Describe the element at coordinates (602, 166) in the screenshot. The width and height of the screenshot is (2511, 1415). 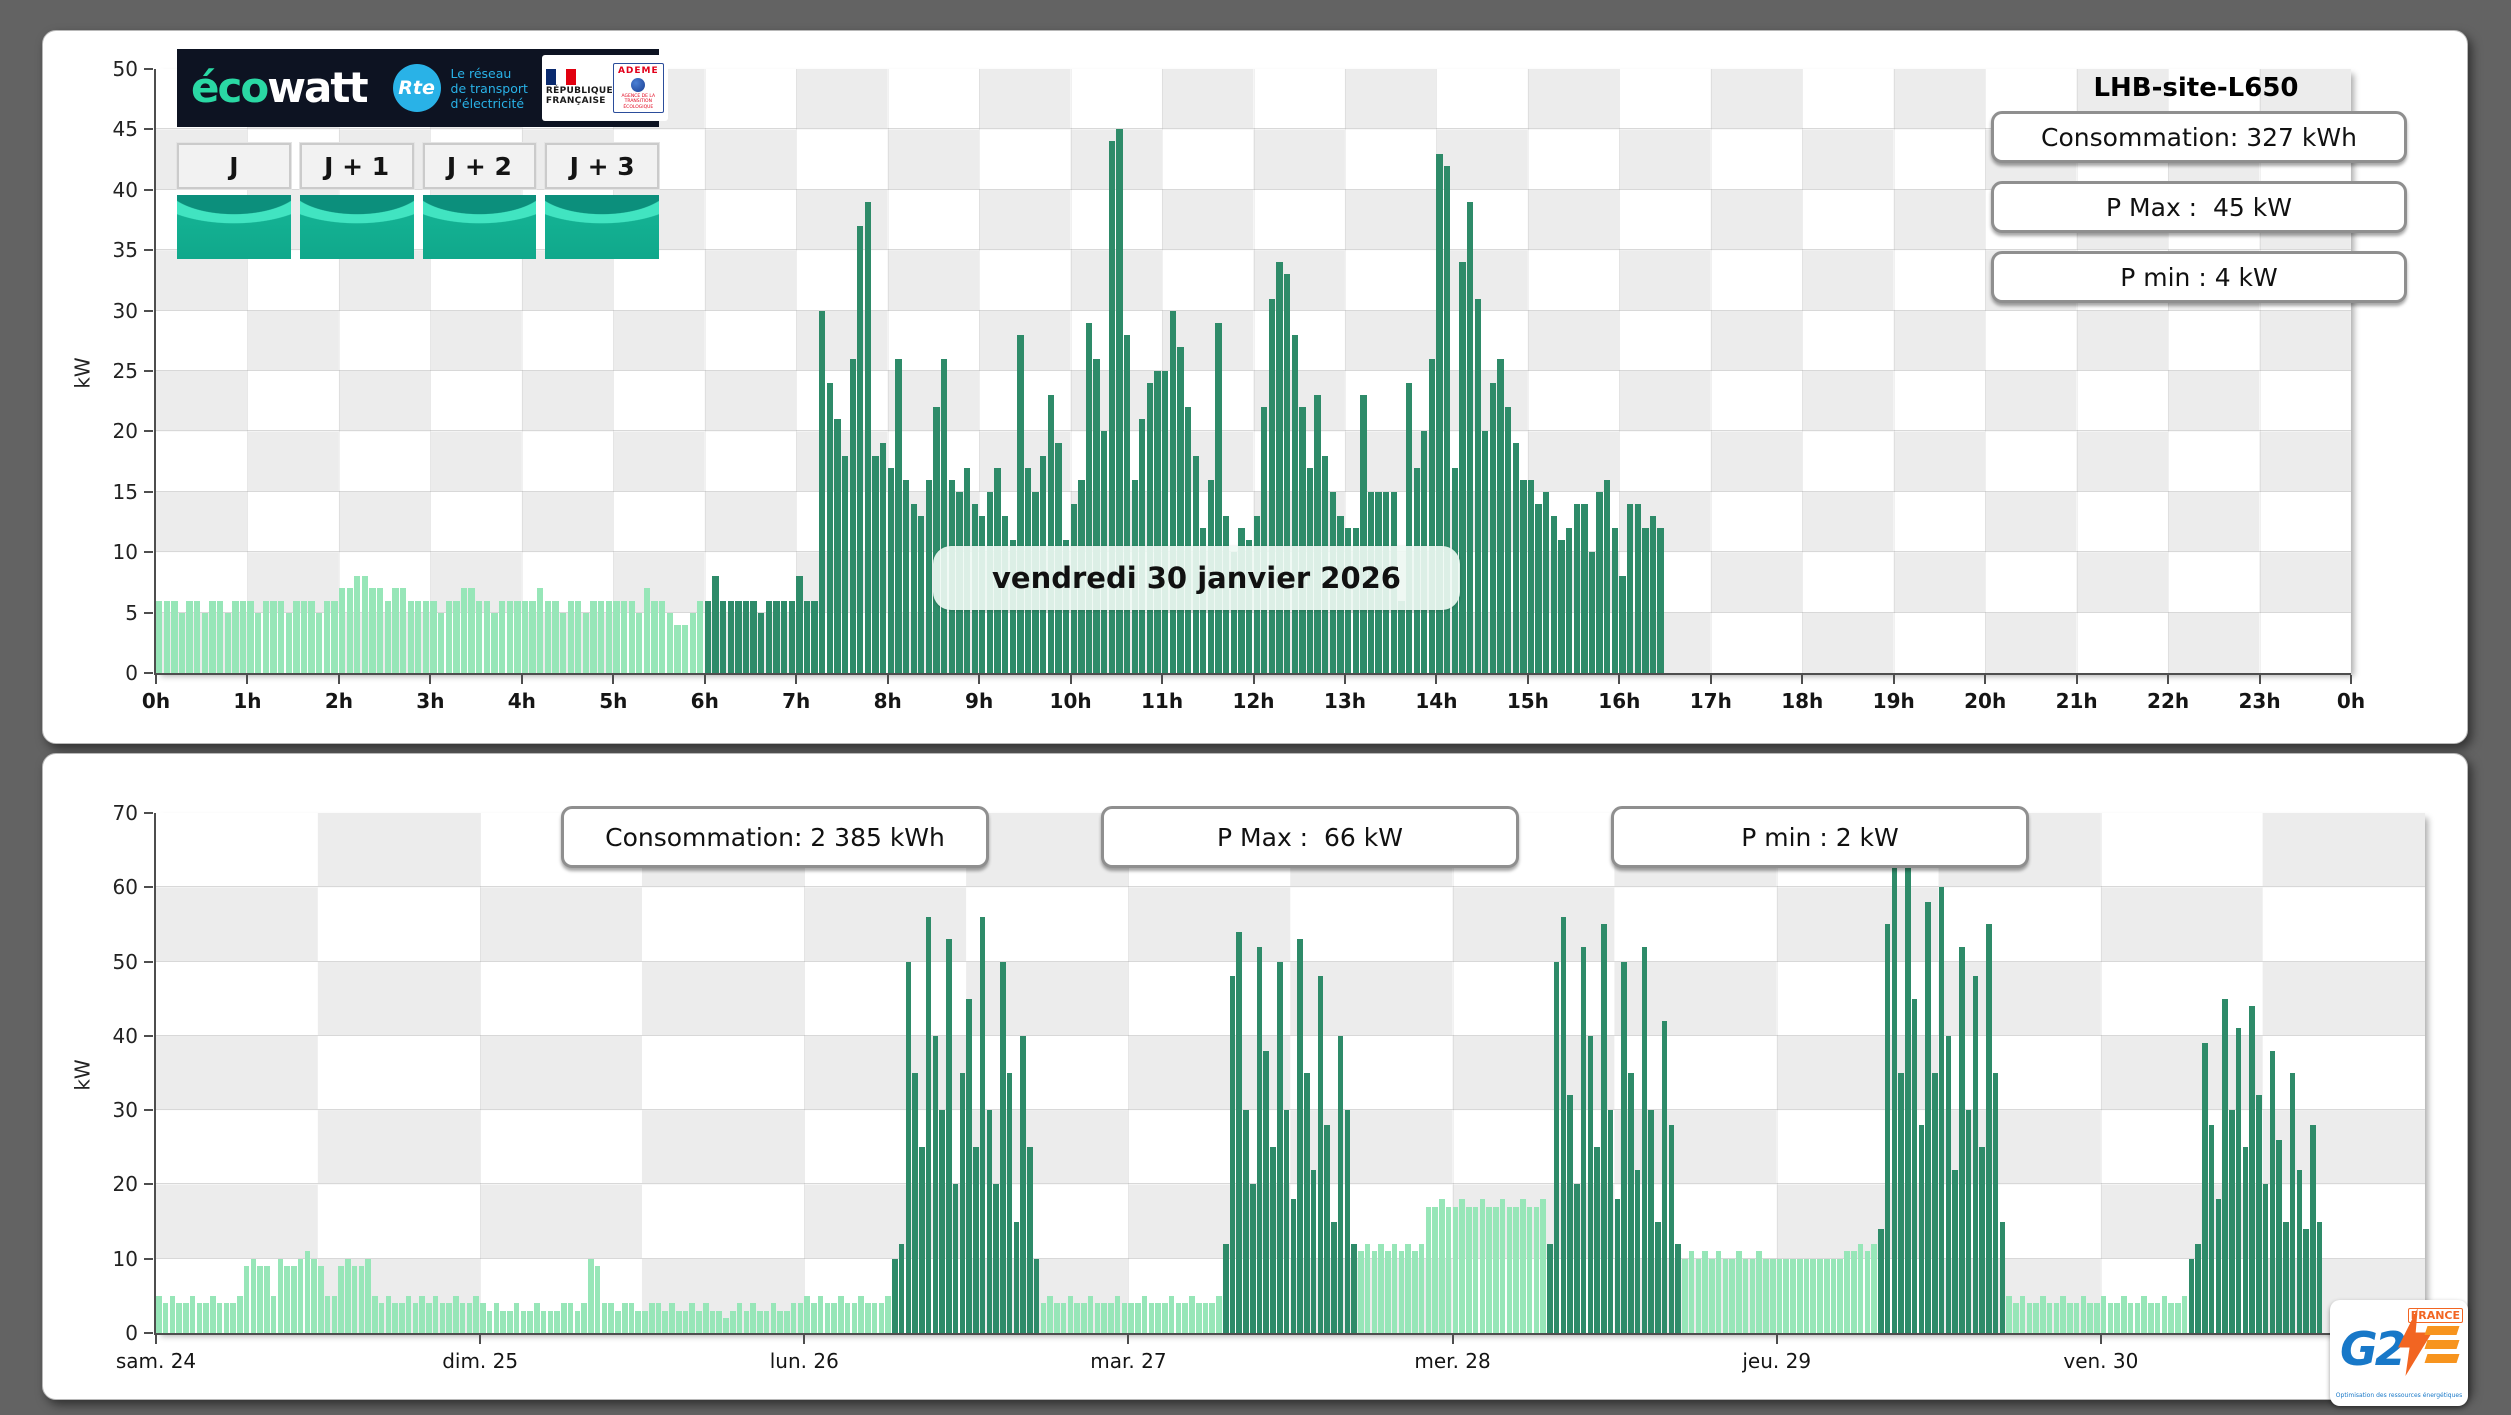
I see `day-tab-3: J + 3` at that location.